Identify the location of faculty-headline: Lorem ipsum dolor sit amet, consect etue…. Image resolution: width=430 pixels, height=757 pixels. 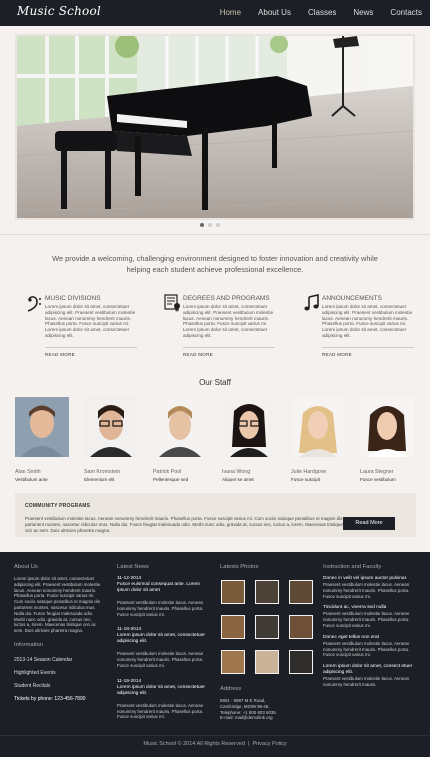
(369, 670).